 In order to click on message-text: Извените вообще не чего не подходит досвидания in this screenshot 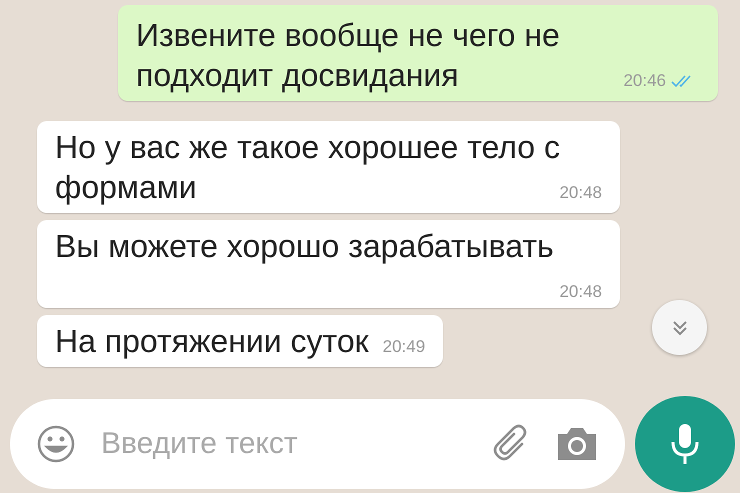, I will do `click(348, 55)`.